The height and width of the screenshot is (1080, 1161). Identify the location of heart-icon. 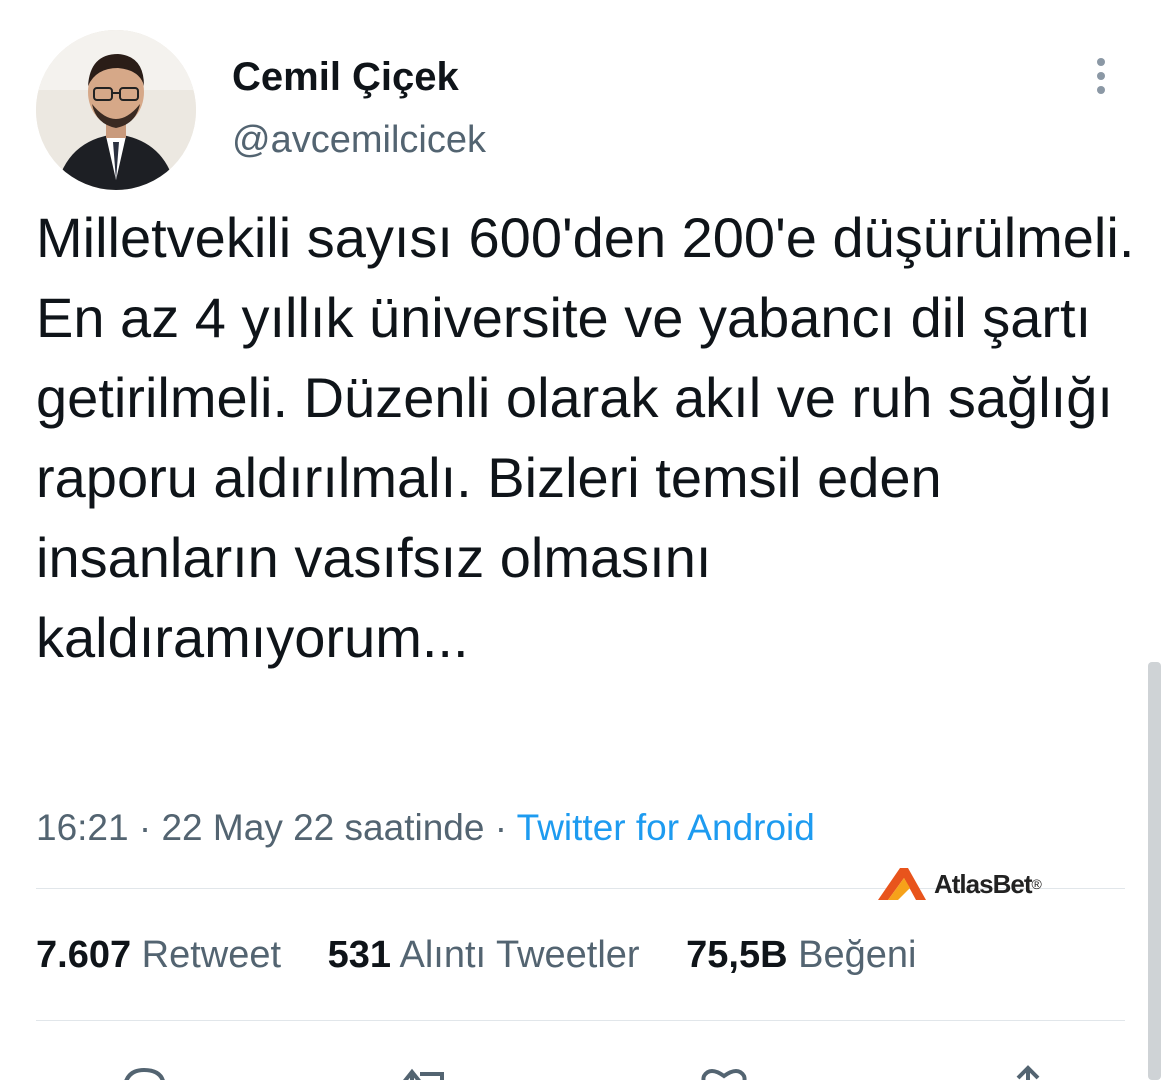
(724, 1072).